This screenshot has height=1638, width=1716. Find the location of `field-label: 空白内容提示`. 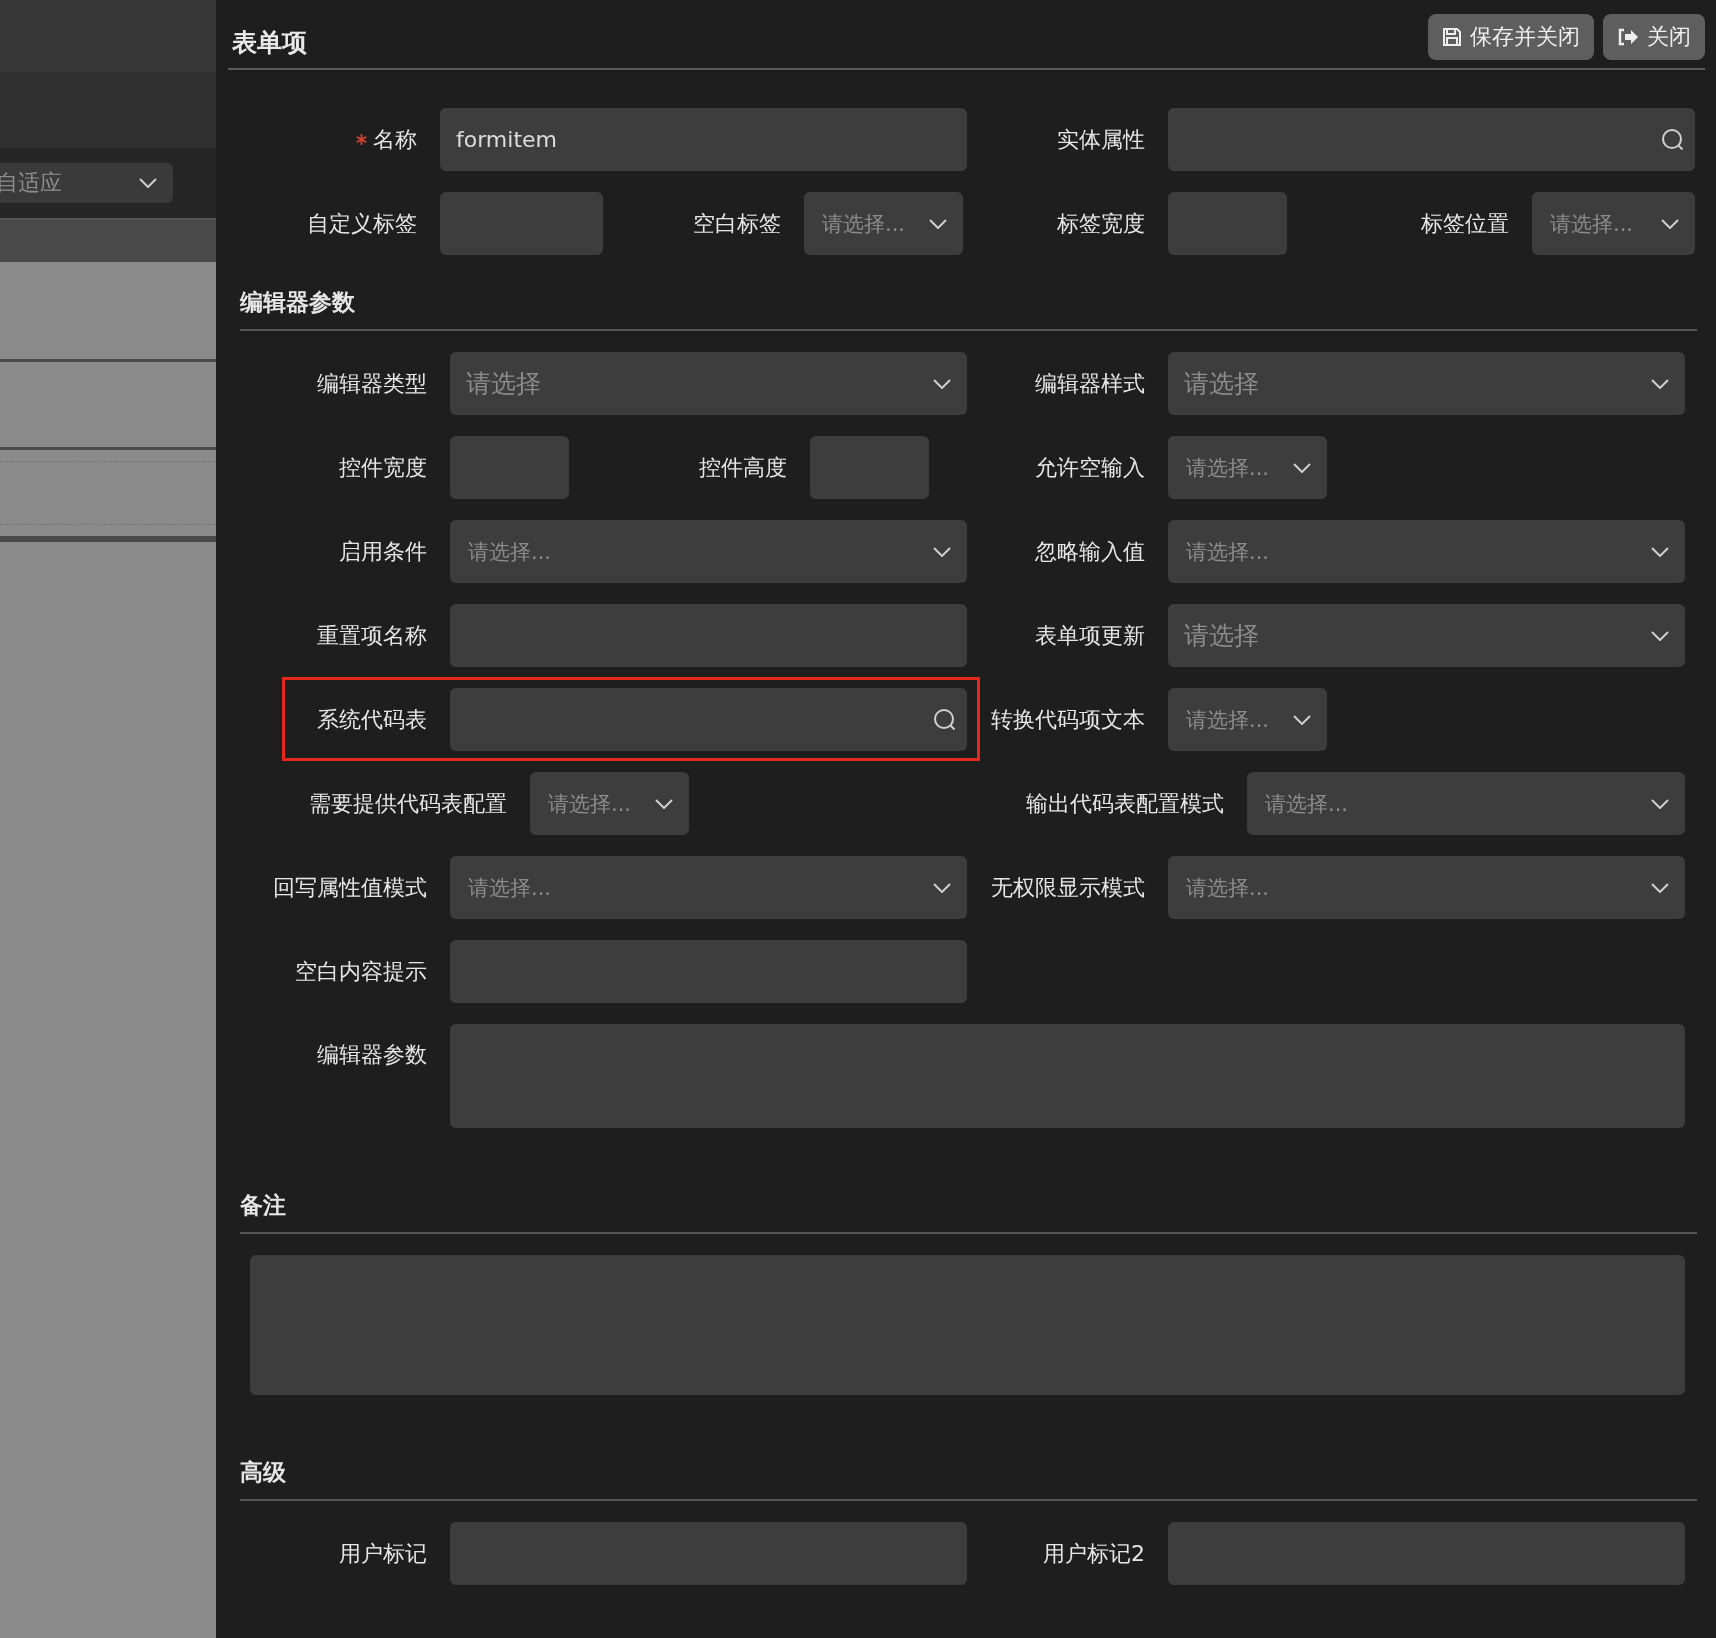

field-label: 空白内容提示 is located at coordinates (361, 971).